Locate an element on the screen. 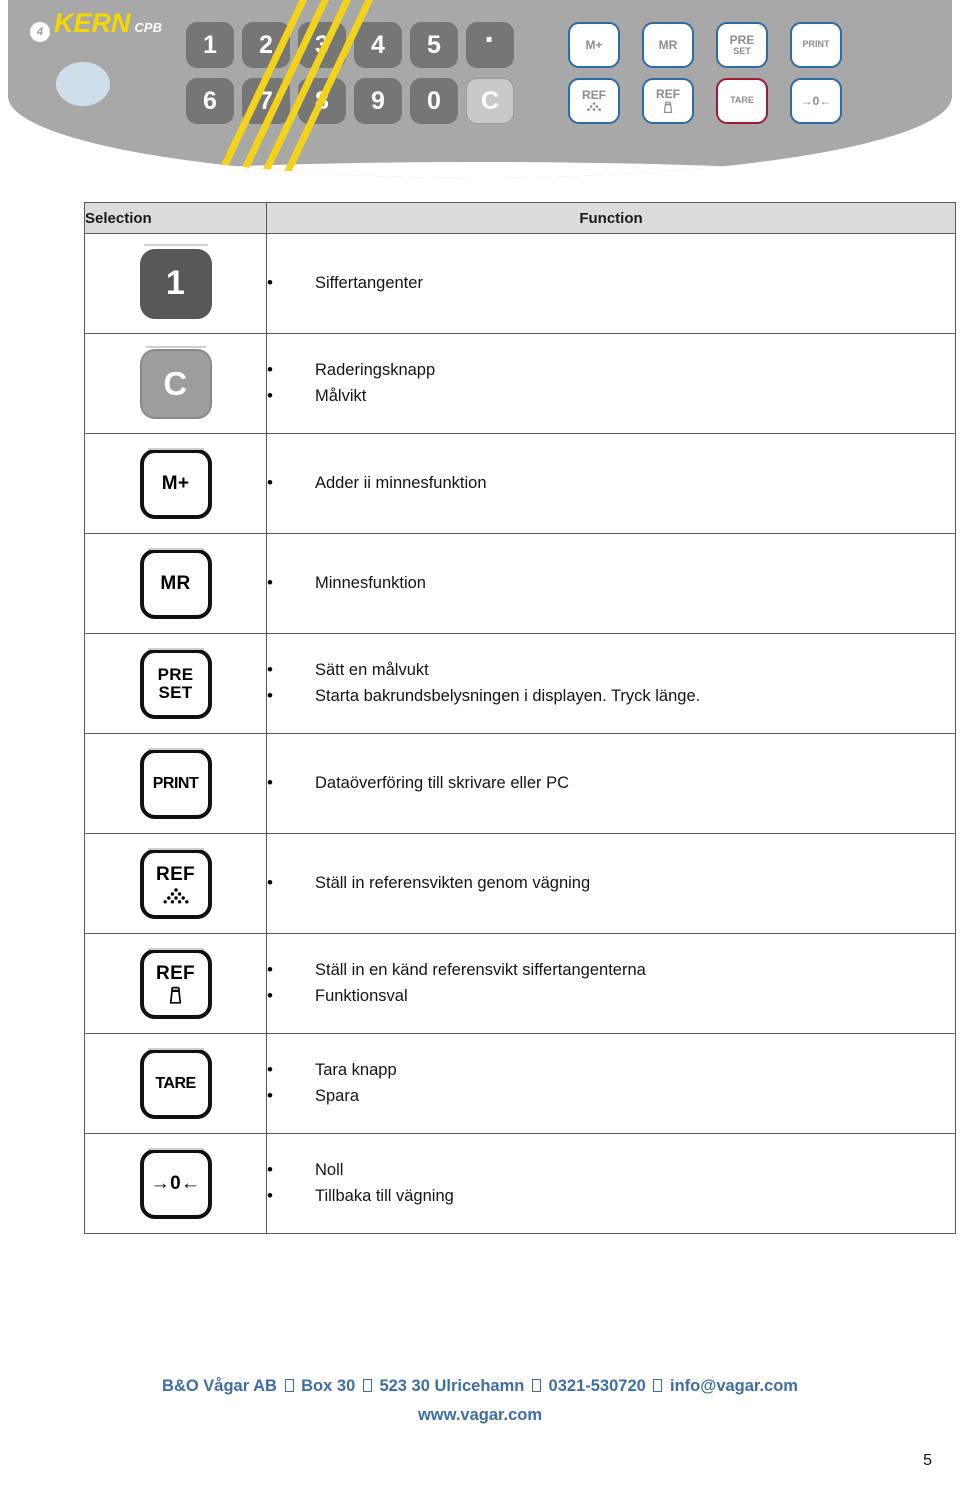 The width and height of the screenshot is (960, 1492). tare-key-label: TARE is located at coordinates (175, 1083).